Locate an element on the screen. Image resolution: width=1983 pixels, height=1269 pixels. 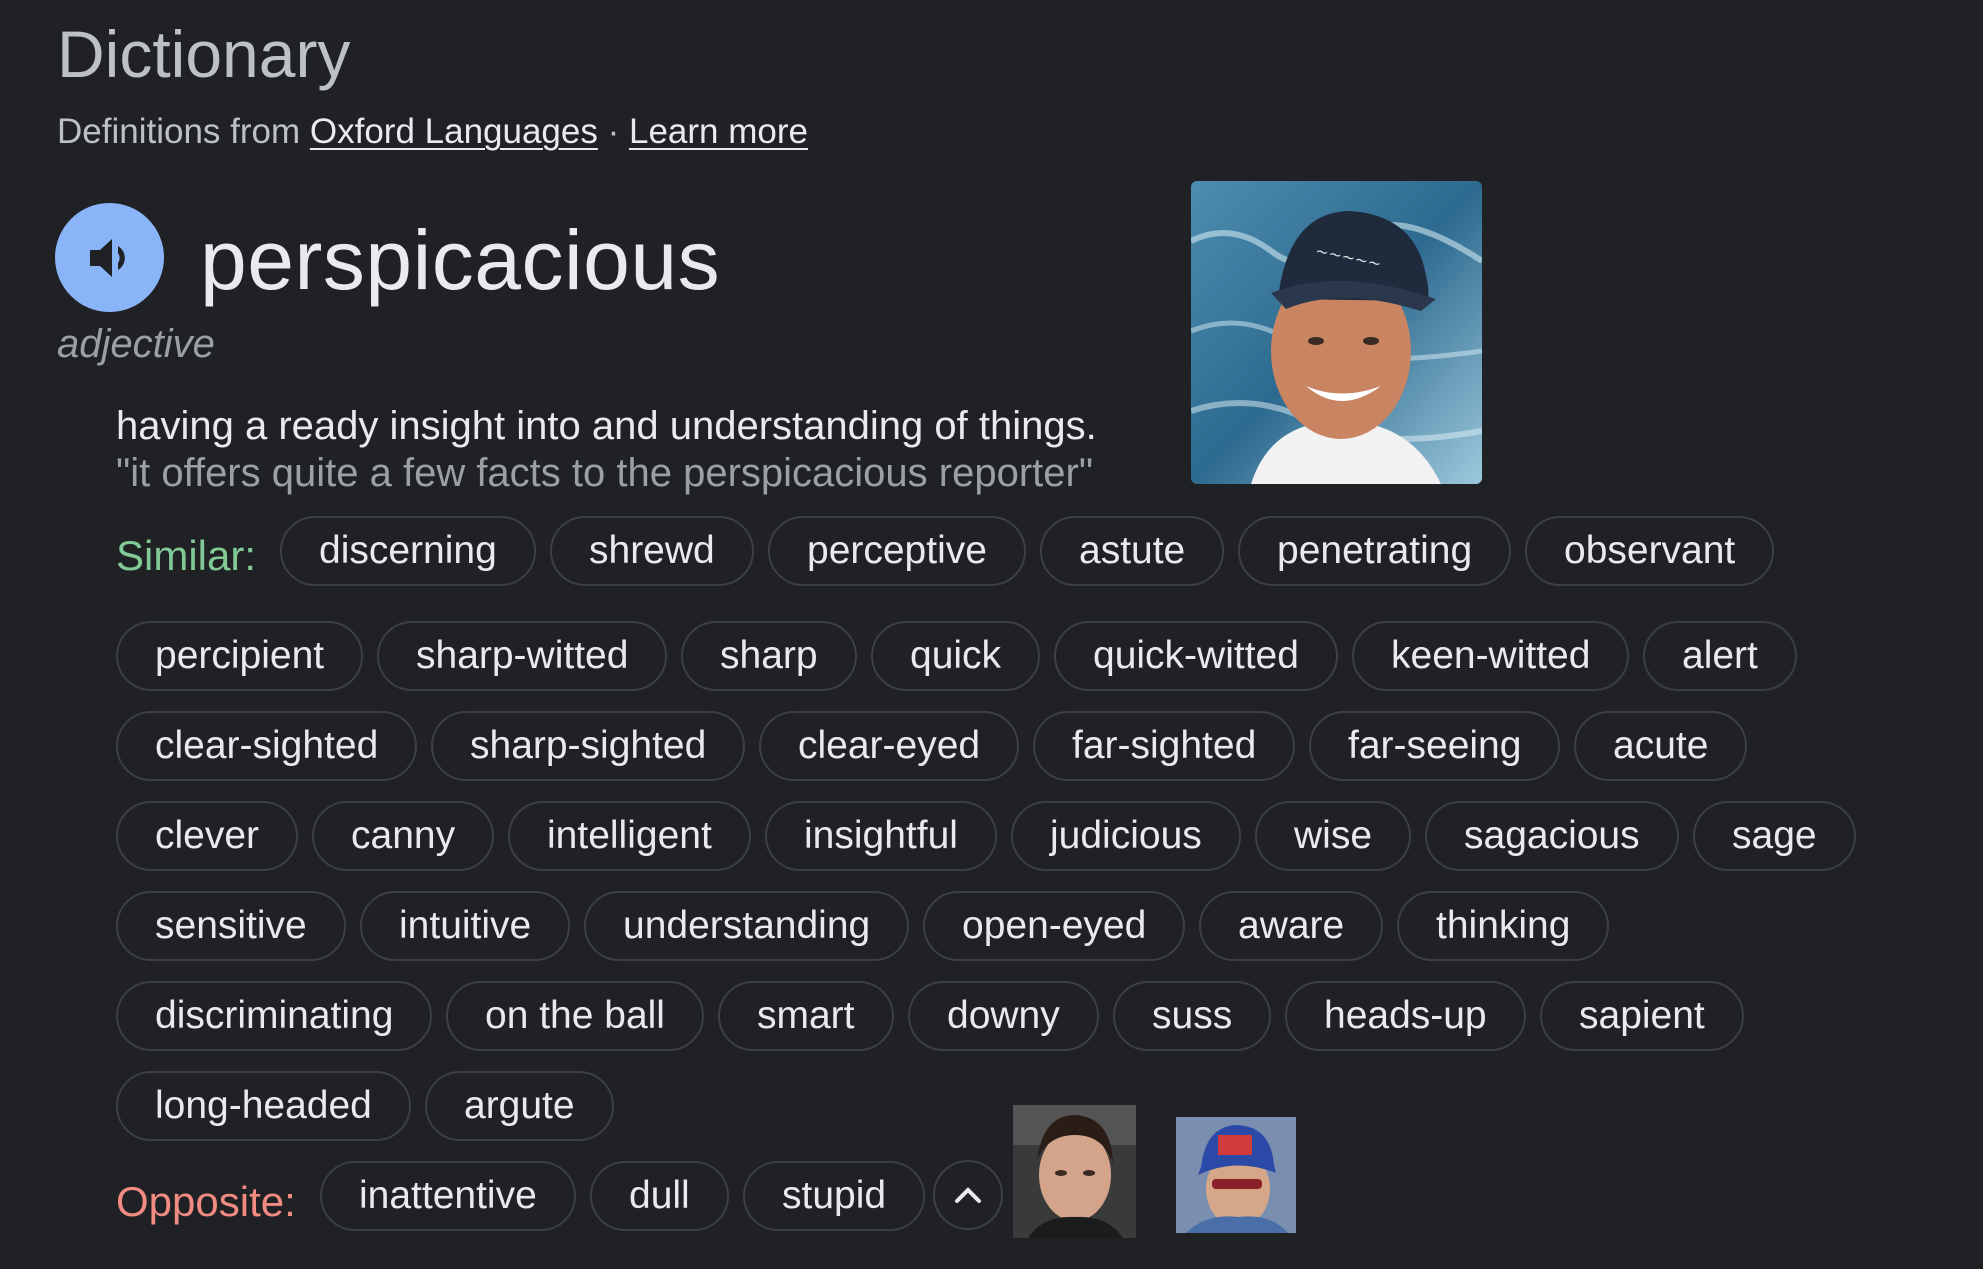
similar-word-chip: long-headed is located at coordinates (263, 1106).